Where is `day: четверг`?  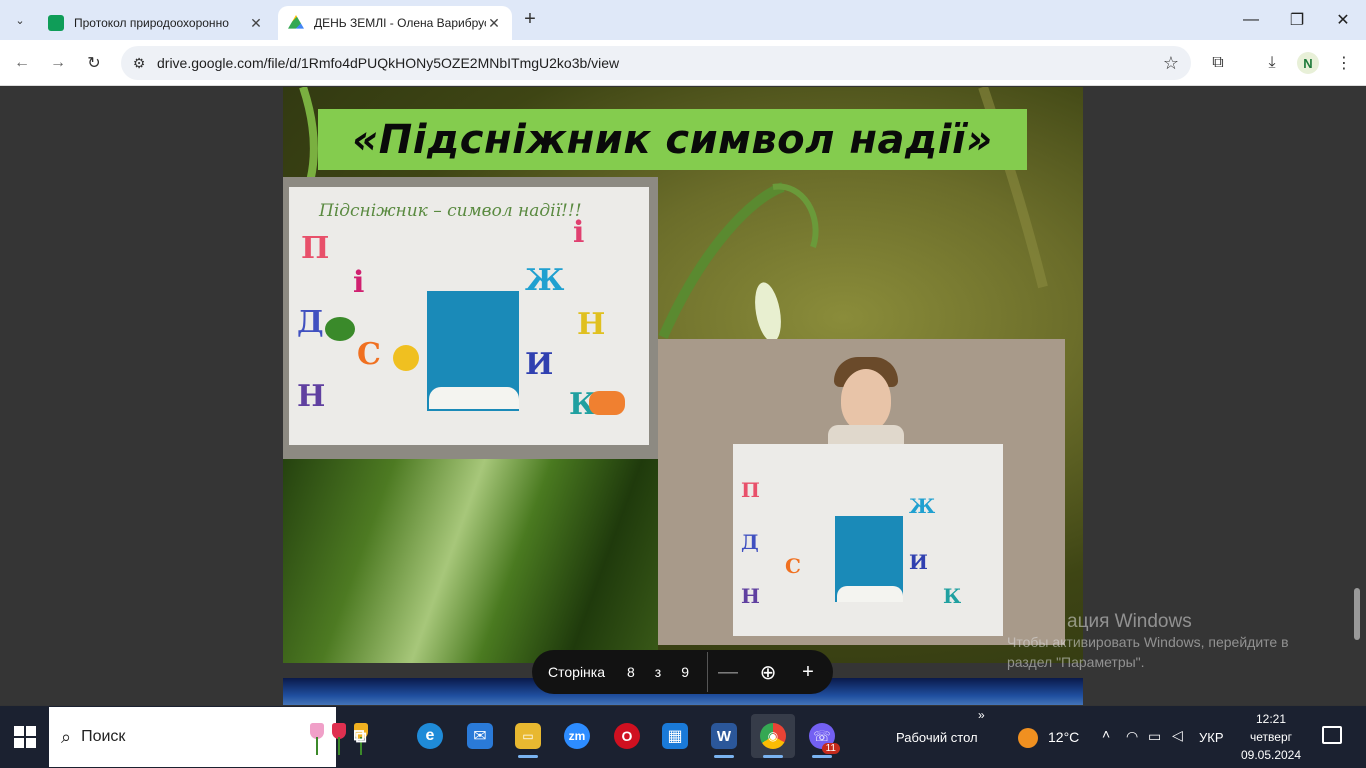
day: четверг is located at coordinates (1271, 737).